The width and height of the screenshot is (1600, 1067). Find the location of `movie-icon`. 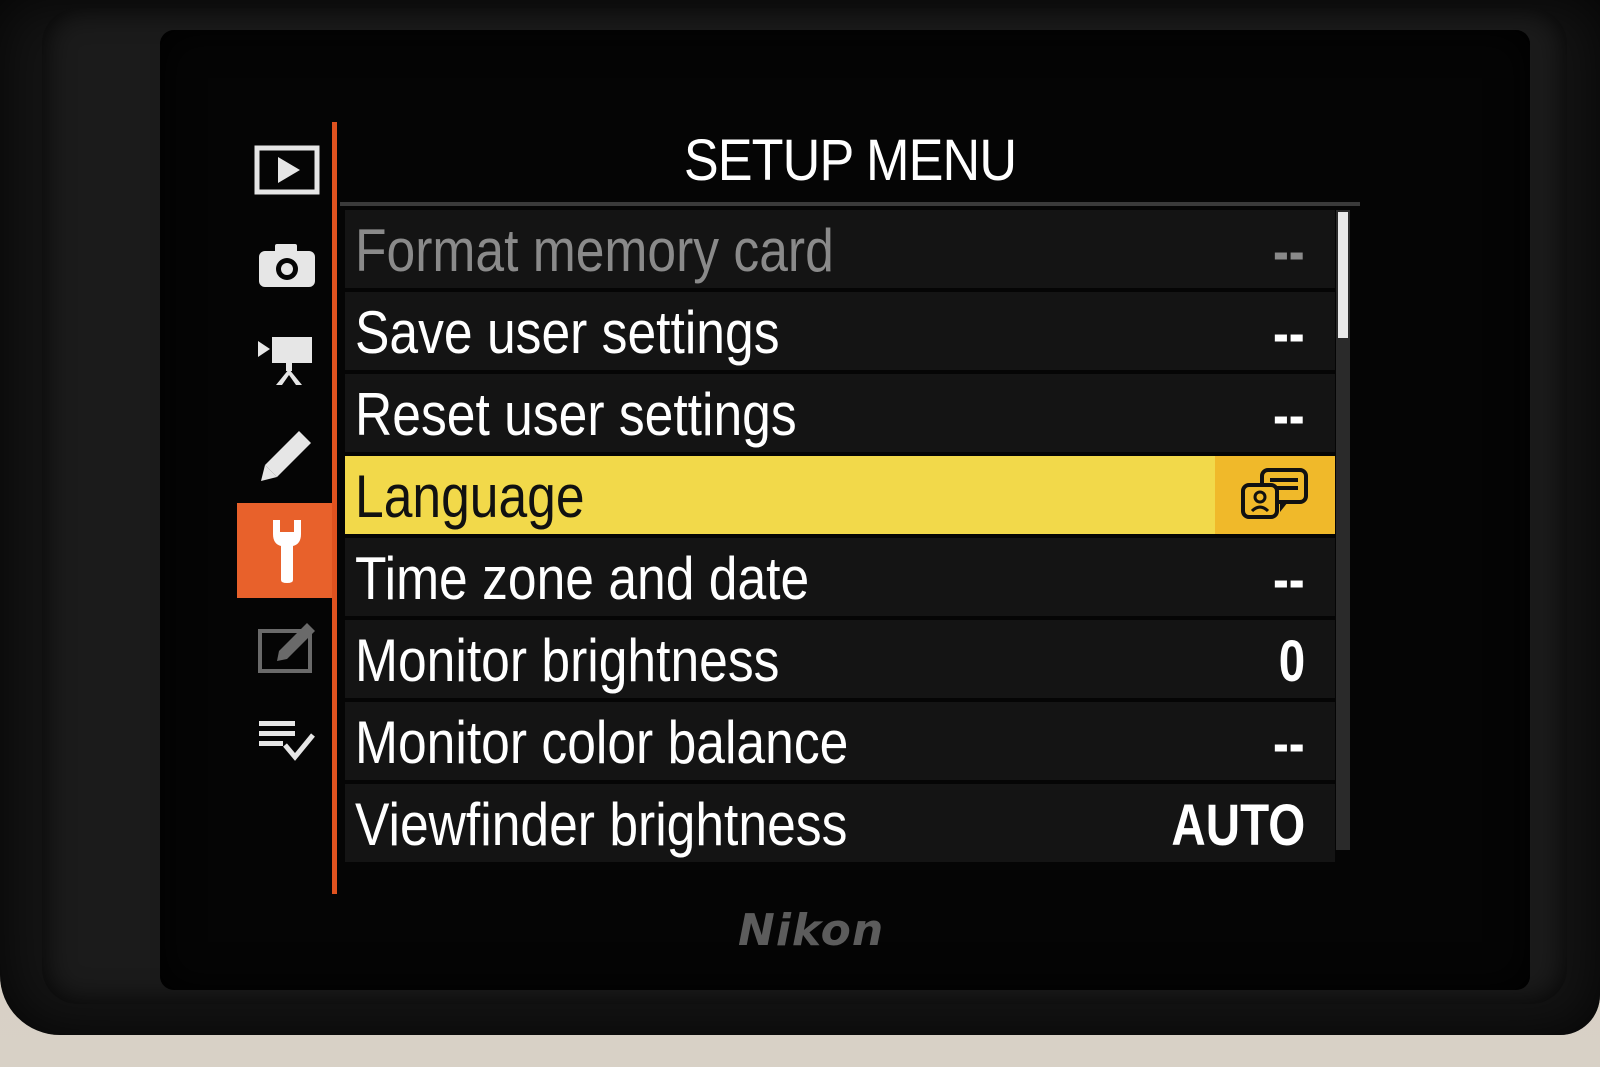

movie-icon is located at coordinates (285, 361).